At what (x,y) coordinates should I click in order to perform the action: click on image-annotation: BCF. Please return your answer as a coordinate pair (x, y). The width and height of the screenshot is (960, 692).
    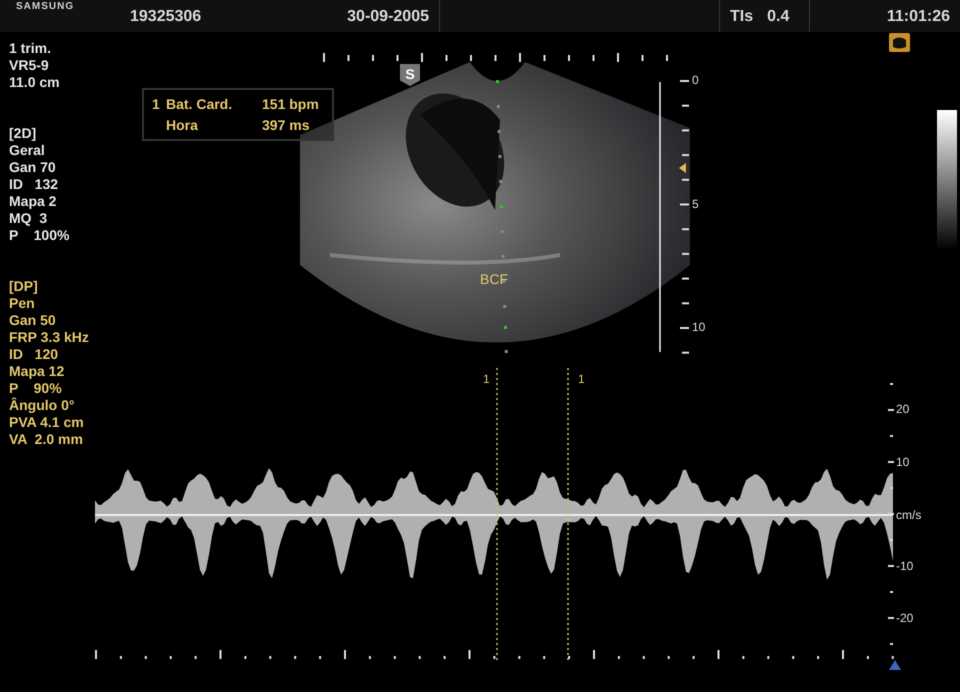
    Looking at the image, I should click on (494, 279).